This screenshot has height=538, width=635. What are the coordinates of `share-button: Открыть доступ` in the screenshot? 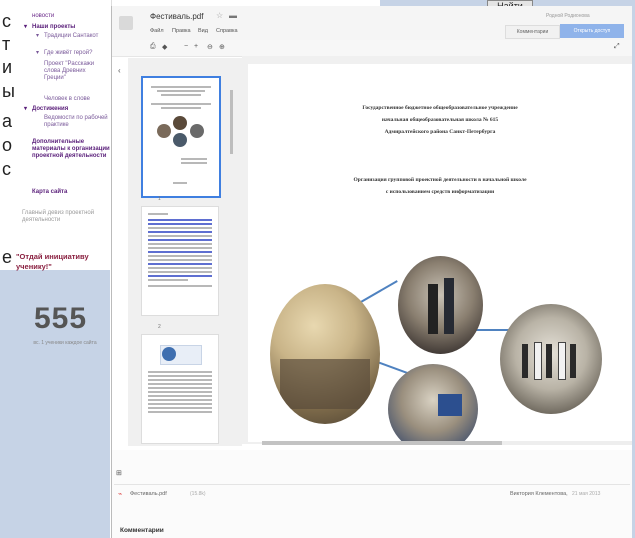 It's located at (592, 31).